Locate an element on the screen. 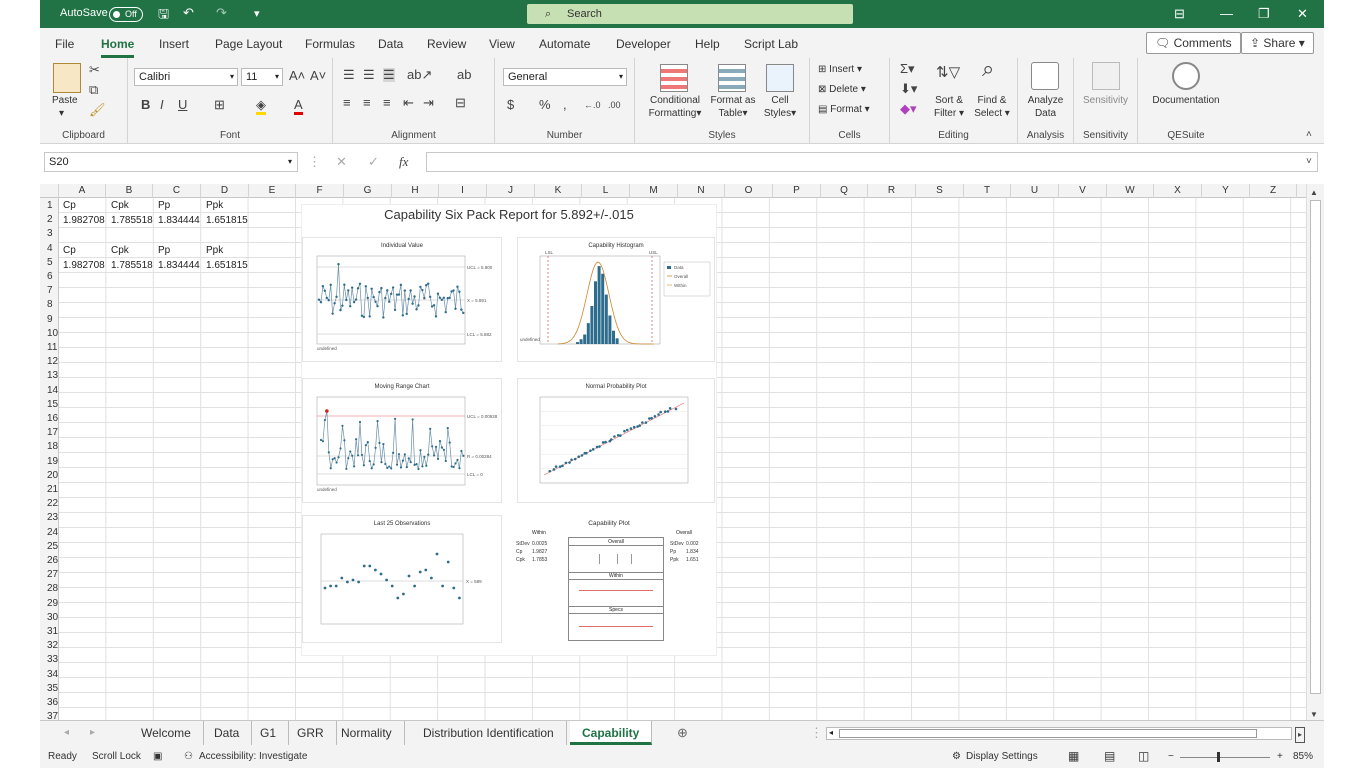 The image size is (1366, 768). column-header-t: T is located at coordinates (987, 191).